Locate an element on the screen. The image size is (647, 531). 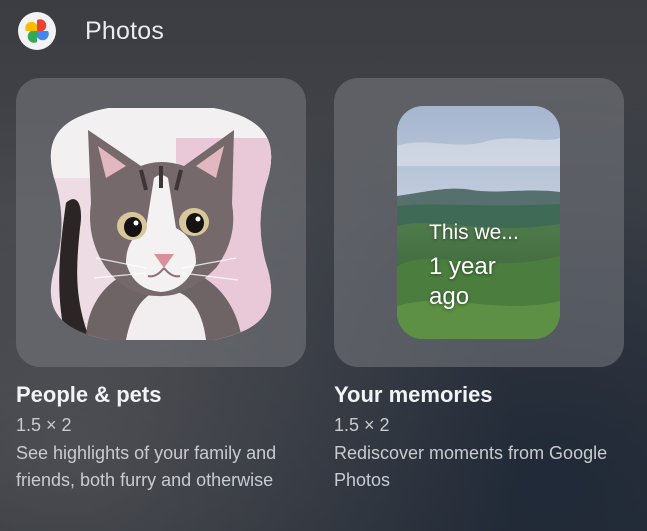
widget-description: Rediscover moments from Google Photos is located at coordinates (471, 466).